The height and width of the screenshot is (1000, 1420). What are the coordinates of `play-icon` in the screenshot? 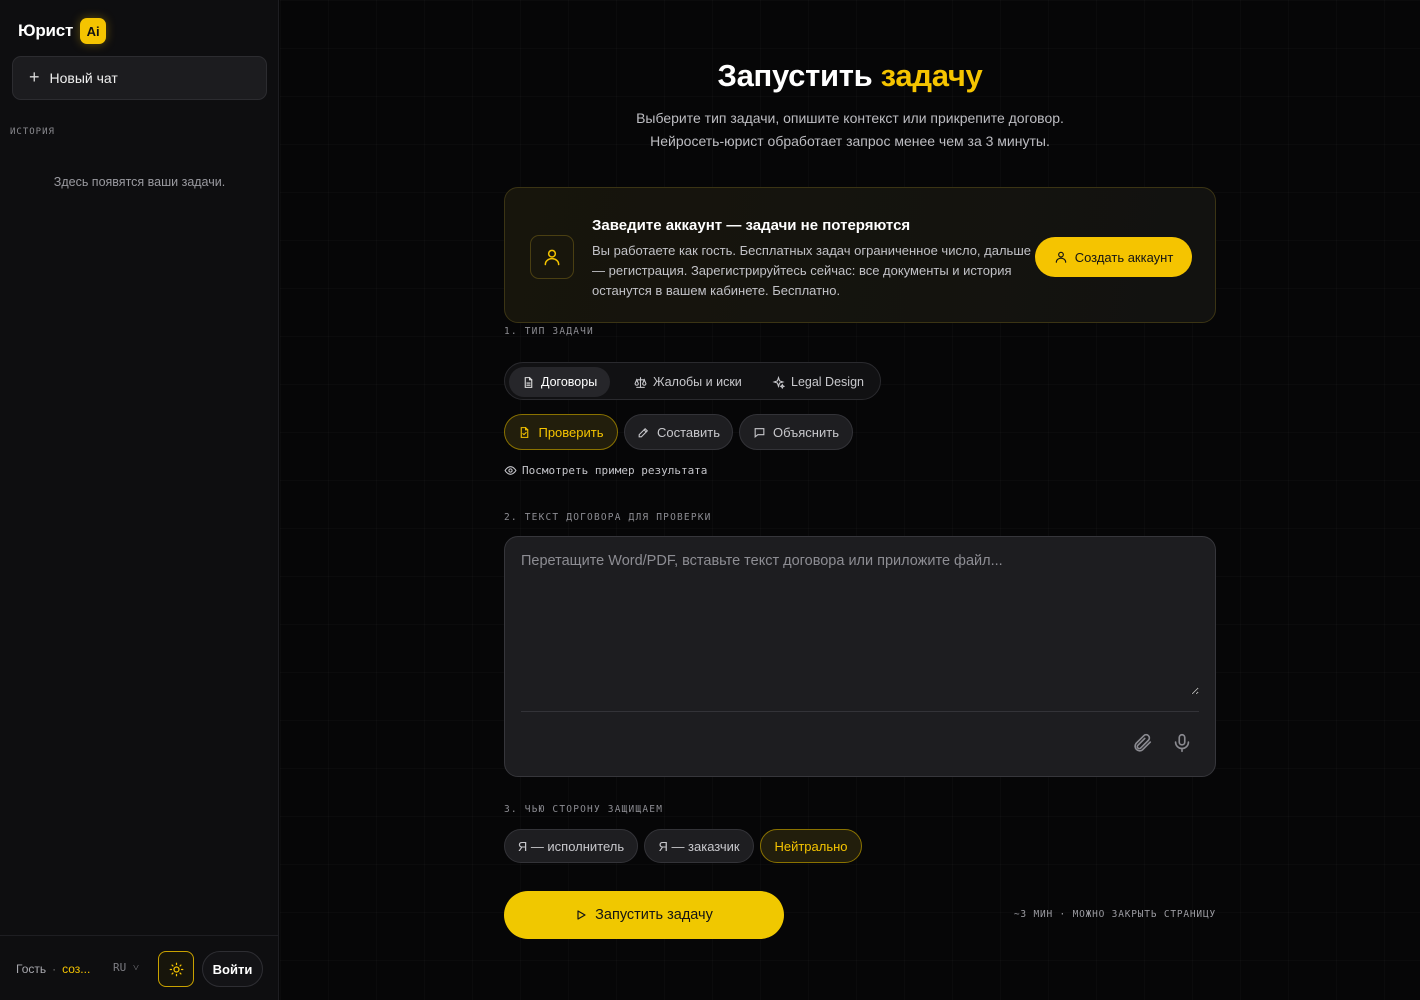 It's located at (581, 915).